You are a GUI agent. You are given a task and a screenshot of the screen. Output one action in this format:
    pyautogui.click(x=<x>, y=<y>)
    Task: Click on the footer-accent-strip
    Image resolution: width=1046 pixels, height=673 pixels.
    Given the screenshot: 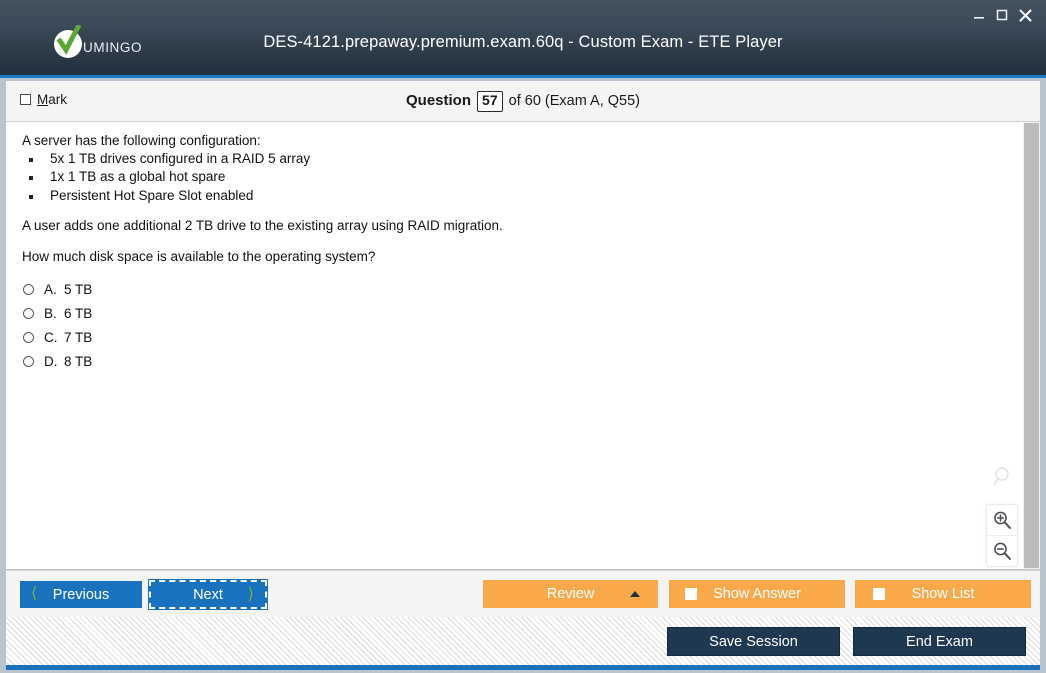 What is the action you would take?
    pyautogui.click(x=523, y=667)
    